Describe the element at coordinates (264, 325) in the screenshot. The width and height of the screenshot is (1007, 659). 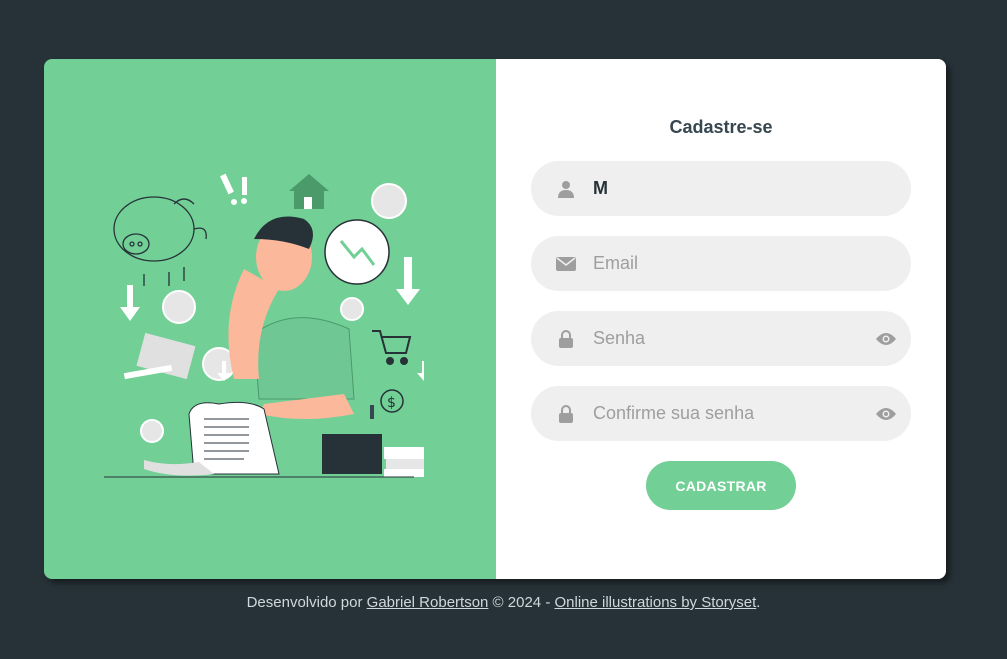
I see `financial-stress-illustration: $` at that location.